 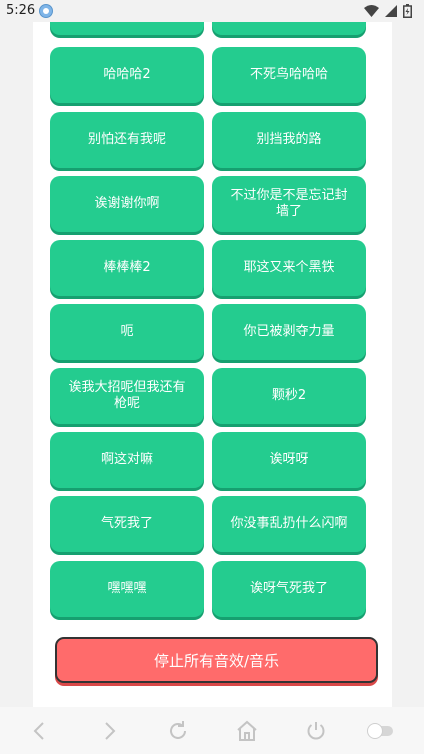 What do you see at coordinates (178, 731) in the screenshot?
I see `refresh-icon` at bounding box center [178, 731].